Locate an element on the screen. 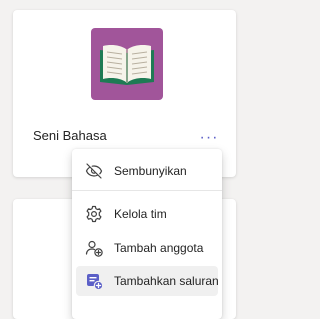 The image size is (320, 319). menu-item-manage-team: Kelola tim is located at coordinates (147, 214).